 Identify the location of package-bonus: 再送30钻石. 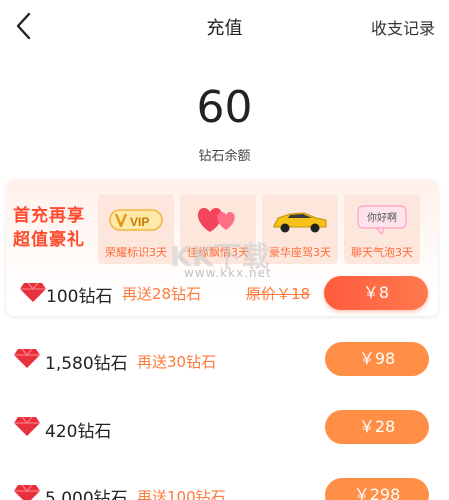
(177, 362).